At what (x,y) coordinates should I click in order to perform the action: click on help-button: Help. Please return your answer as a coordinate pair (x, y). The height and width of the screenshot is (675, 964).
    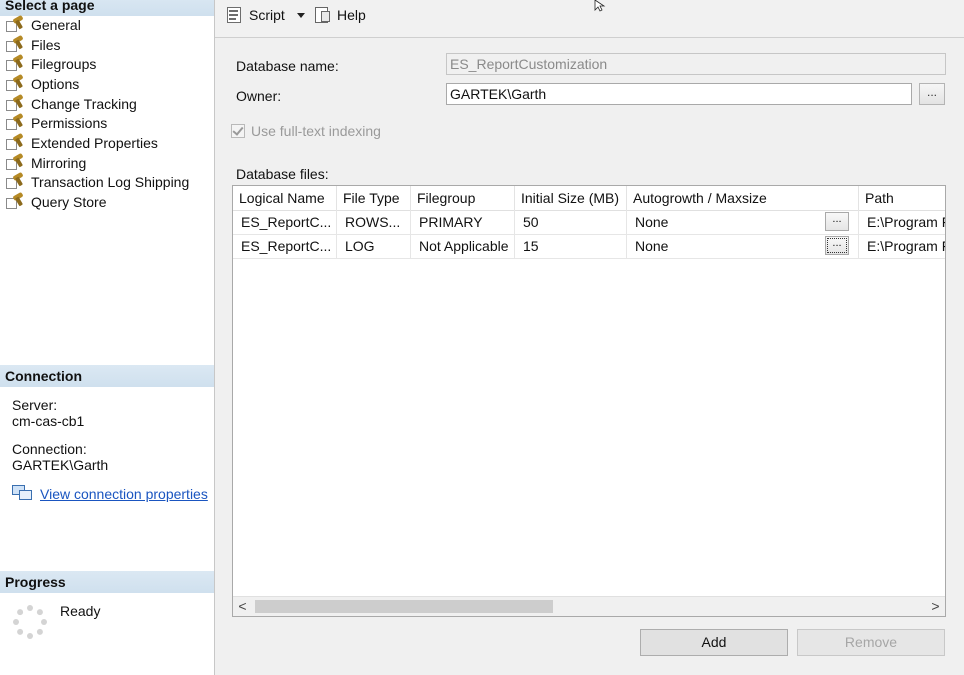
    Looking at the image, I should click on (339, 15).